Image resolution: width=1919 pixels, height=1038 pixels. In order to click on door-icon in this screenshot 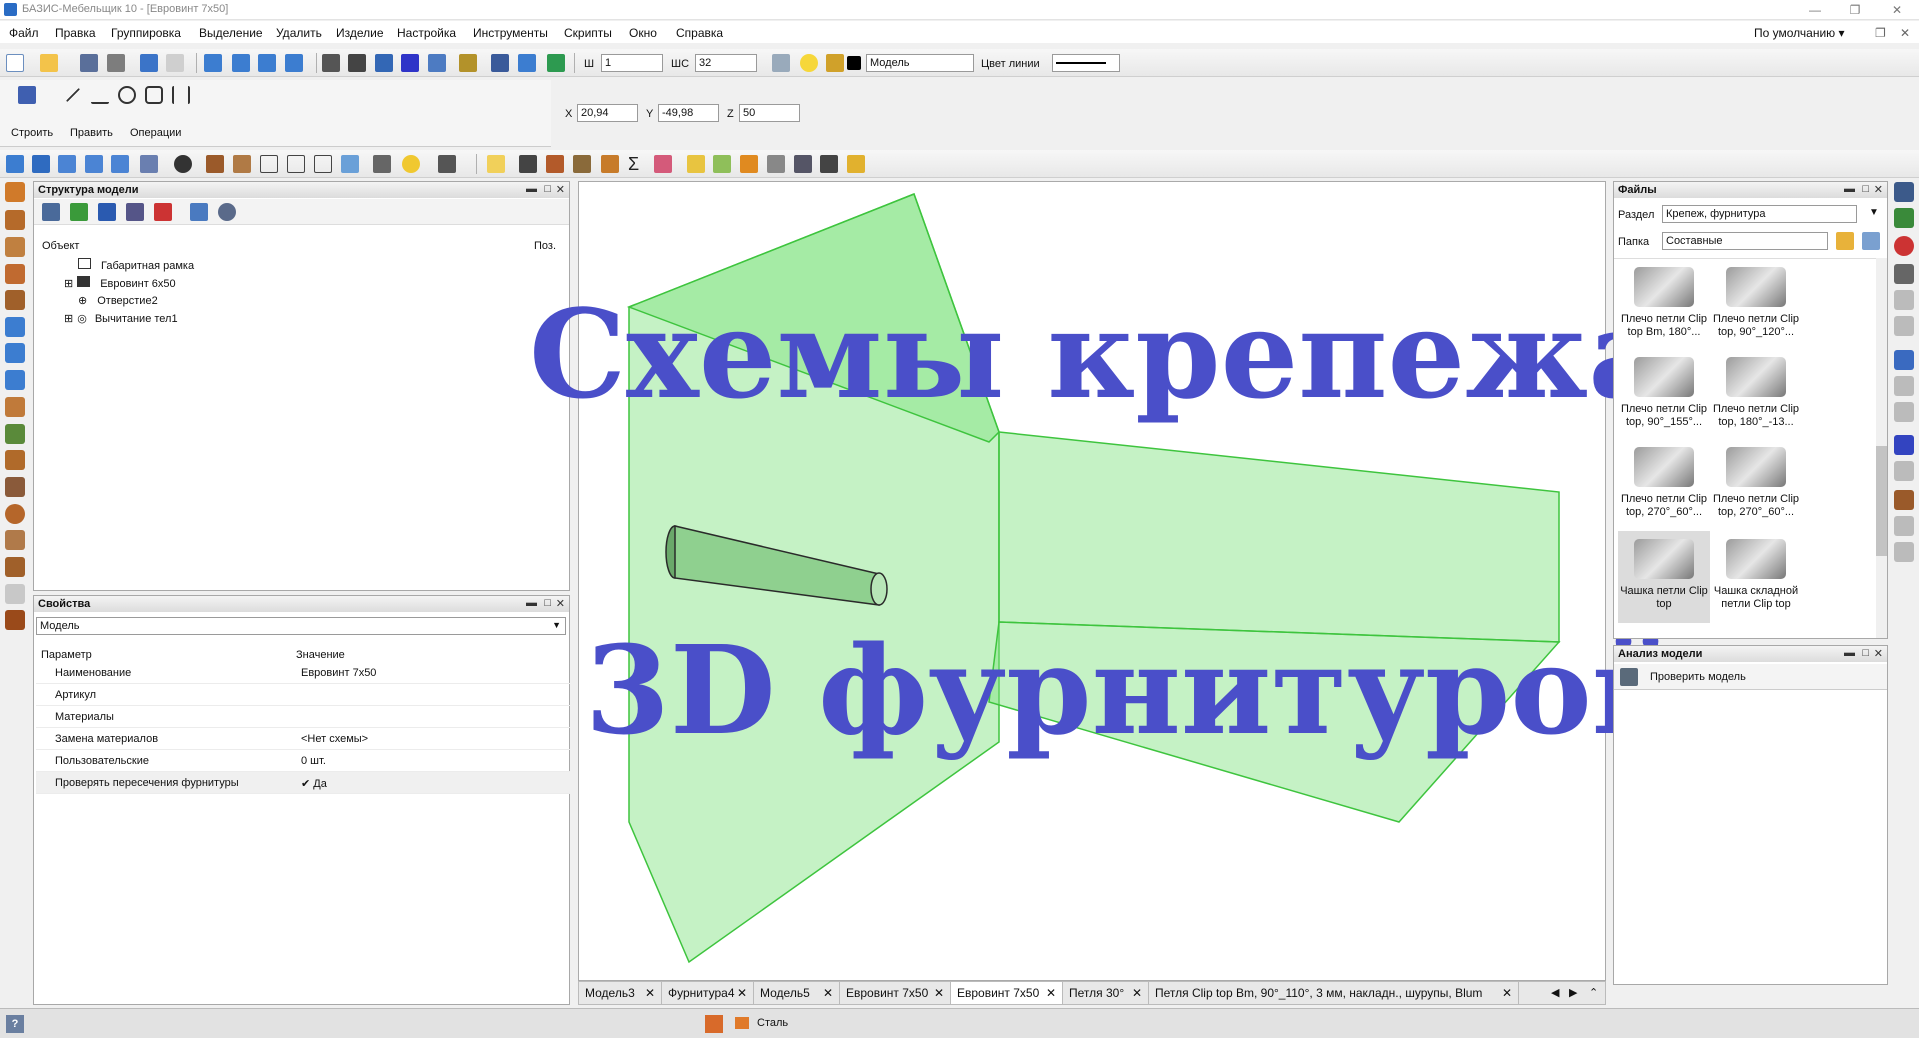, I will do `click(555, 164)`.